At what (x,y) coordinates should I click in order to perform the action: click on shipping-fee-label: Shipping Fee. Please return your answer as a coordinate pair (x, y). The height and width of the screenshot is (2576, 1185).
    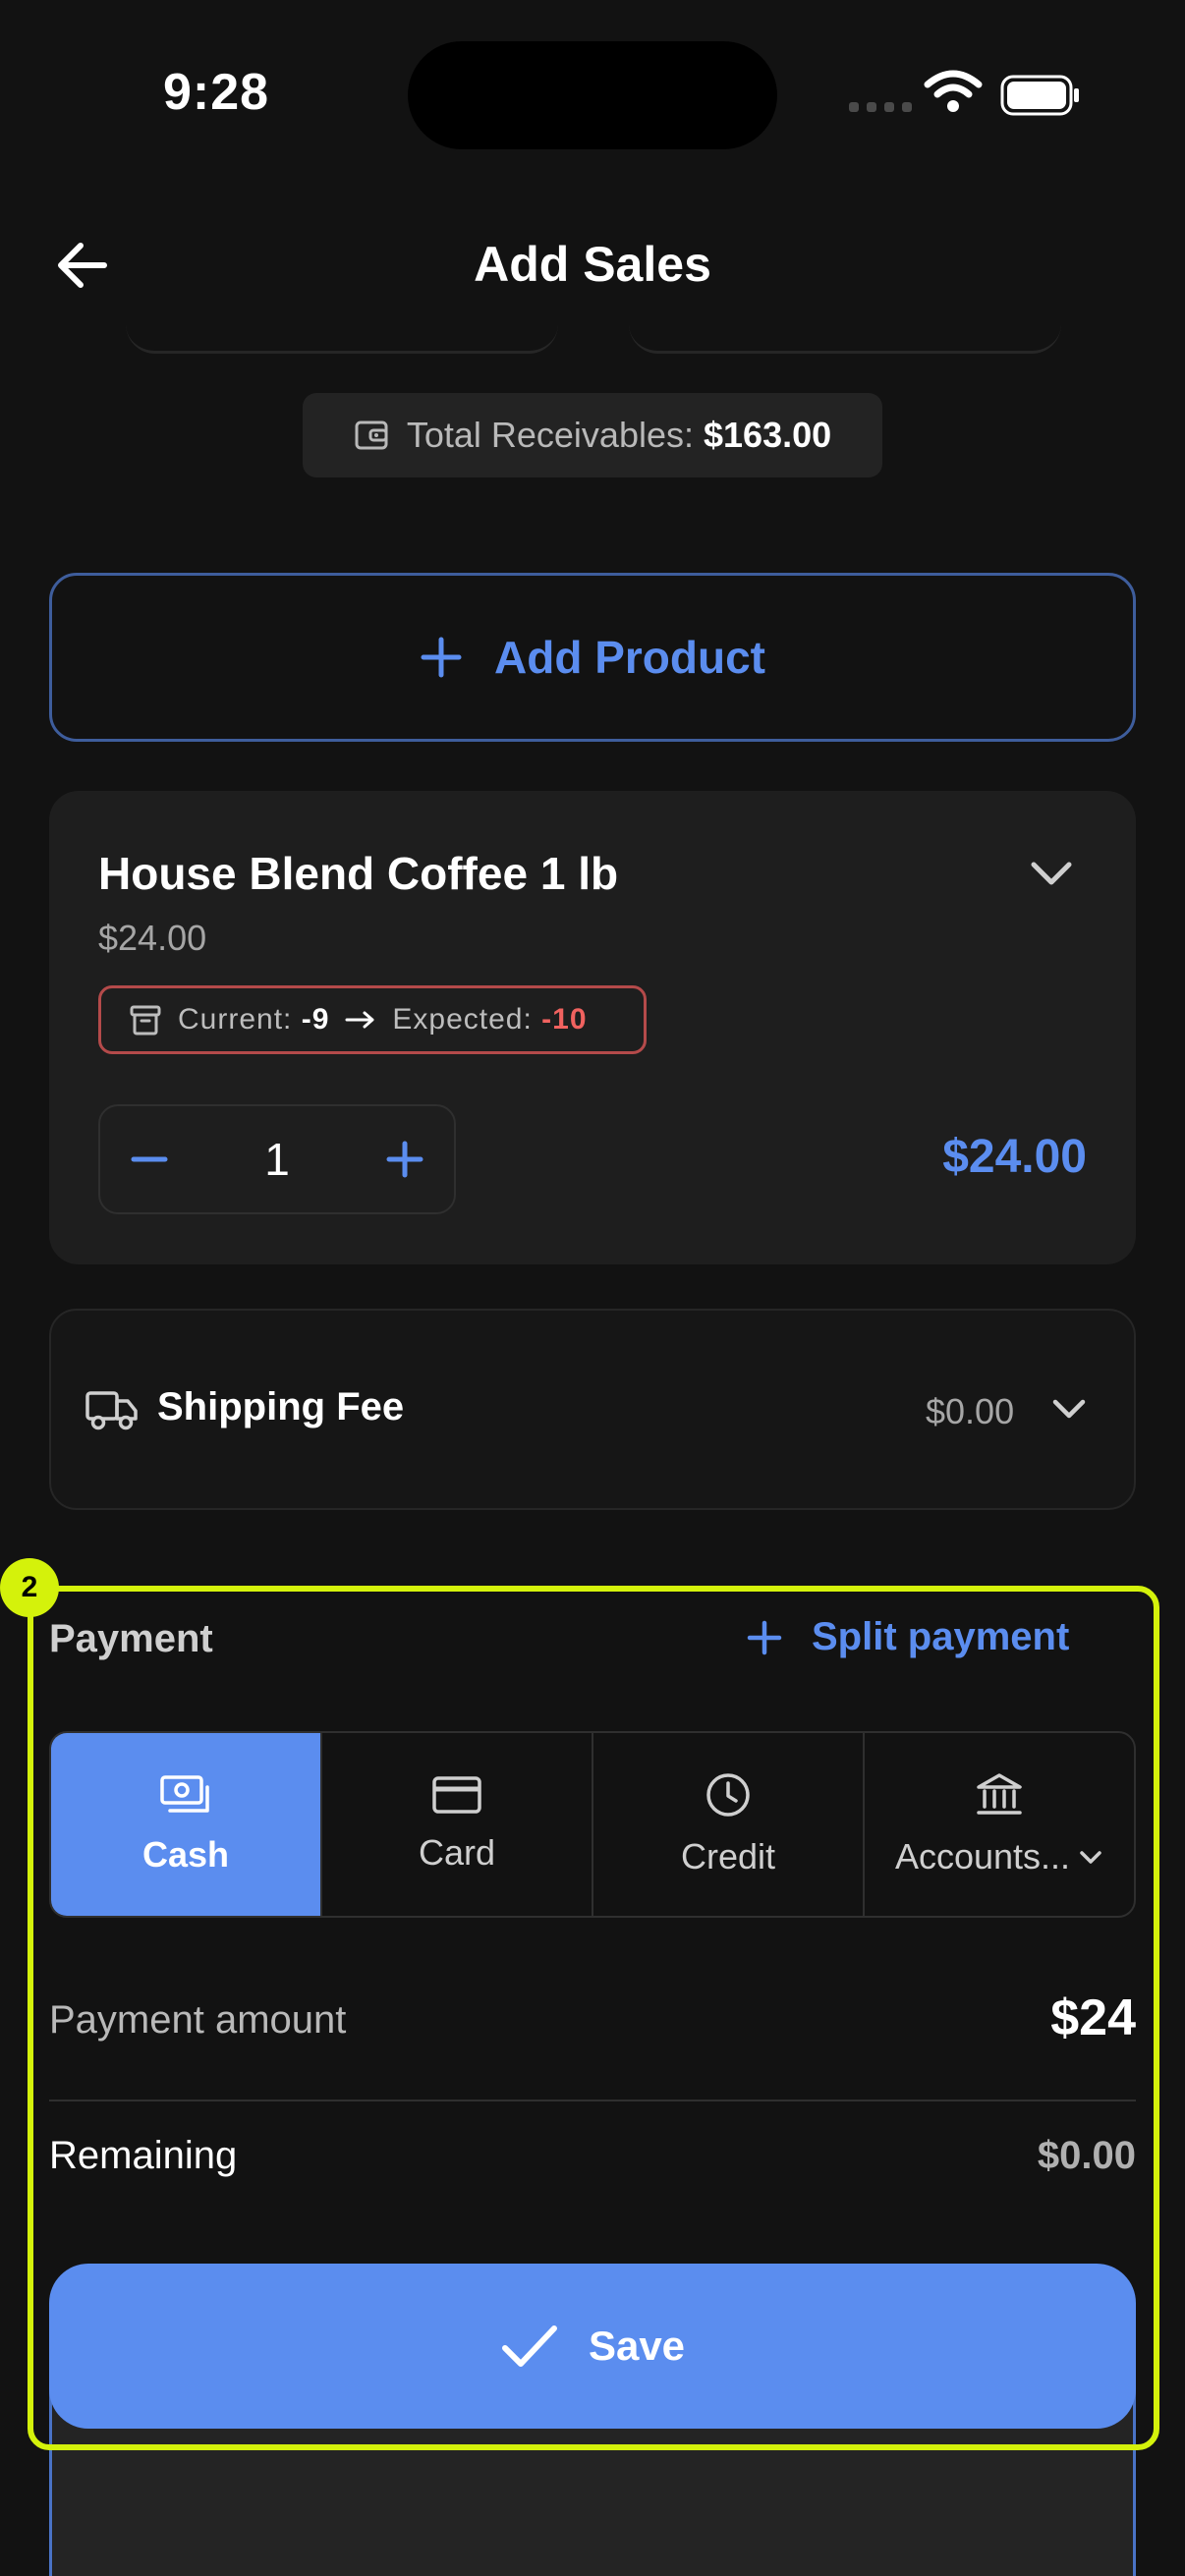
    Looking at the image, I should click on (281, 1406).